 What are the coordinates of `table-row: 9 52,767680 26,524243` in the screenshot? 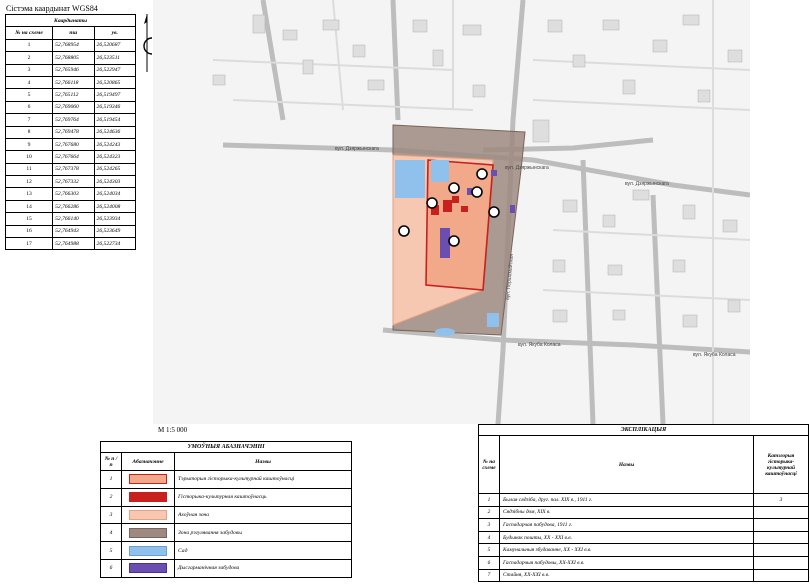 It's located at (70, 144).